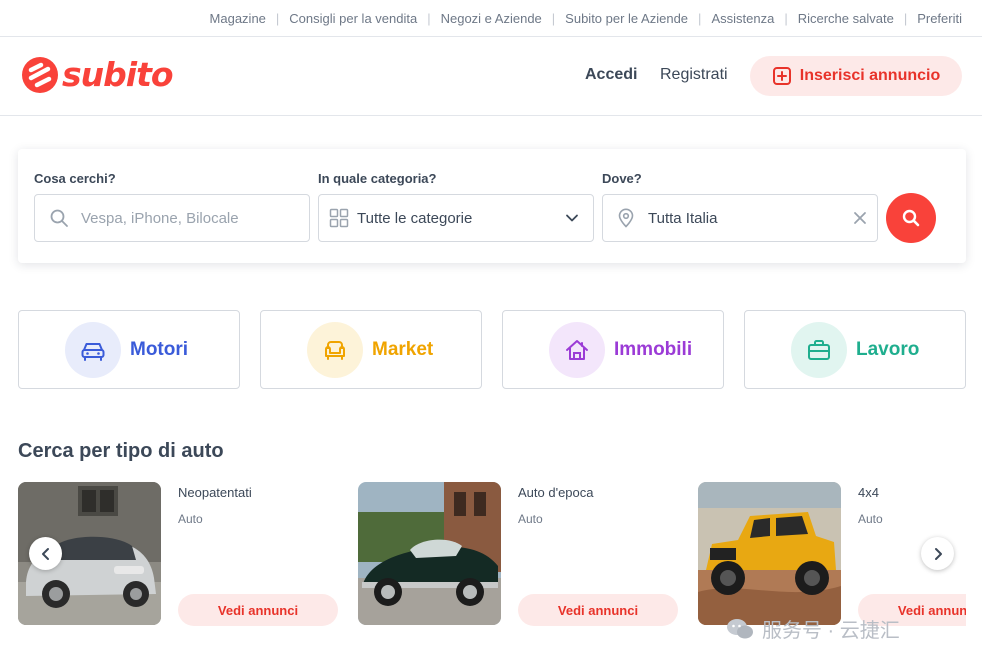 The width and height of the screenshot is (996, 665). I want to click on post-ad-label: Inserisci annuncio, so click(870, 75).